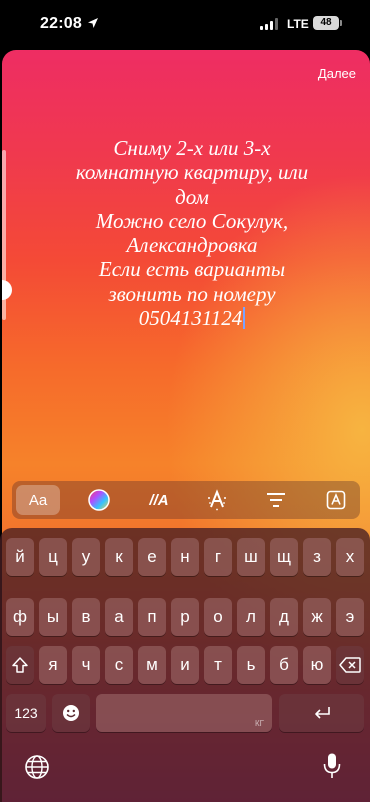  Describe the element at coordinates (184, 713) in the screenshot. I see `space-key: КГ` at that location.